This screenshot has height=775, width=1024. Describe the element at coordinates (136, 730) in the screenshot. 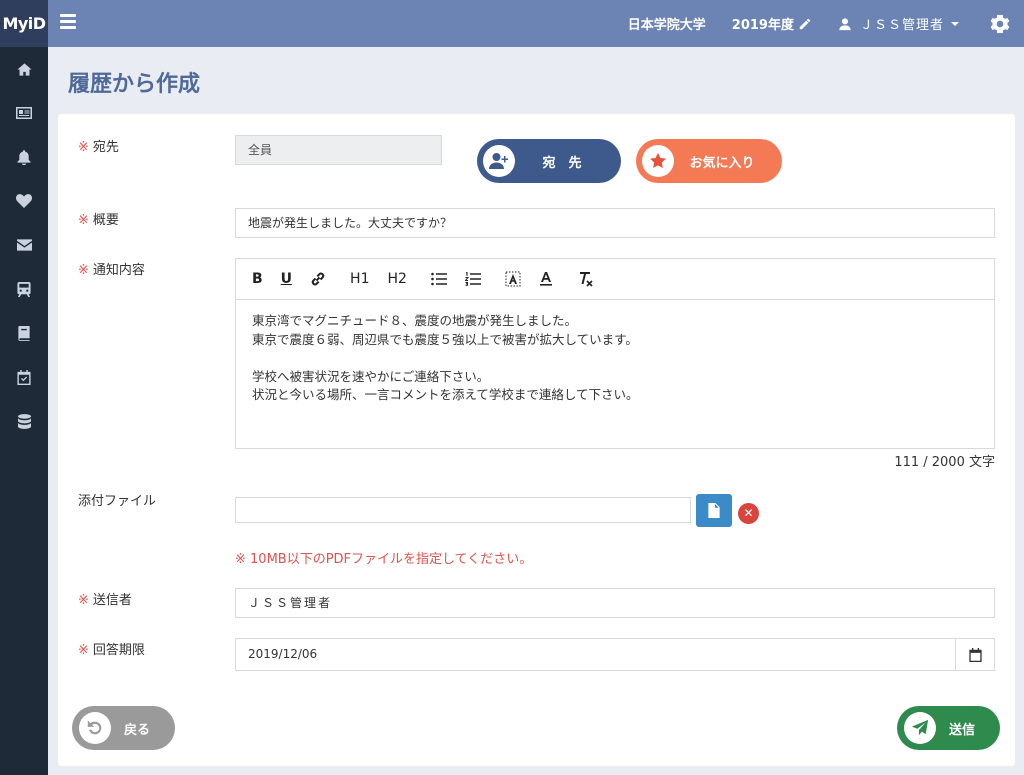

I see `back-button-label: 戻る` at that location.